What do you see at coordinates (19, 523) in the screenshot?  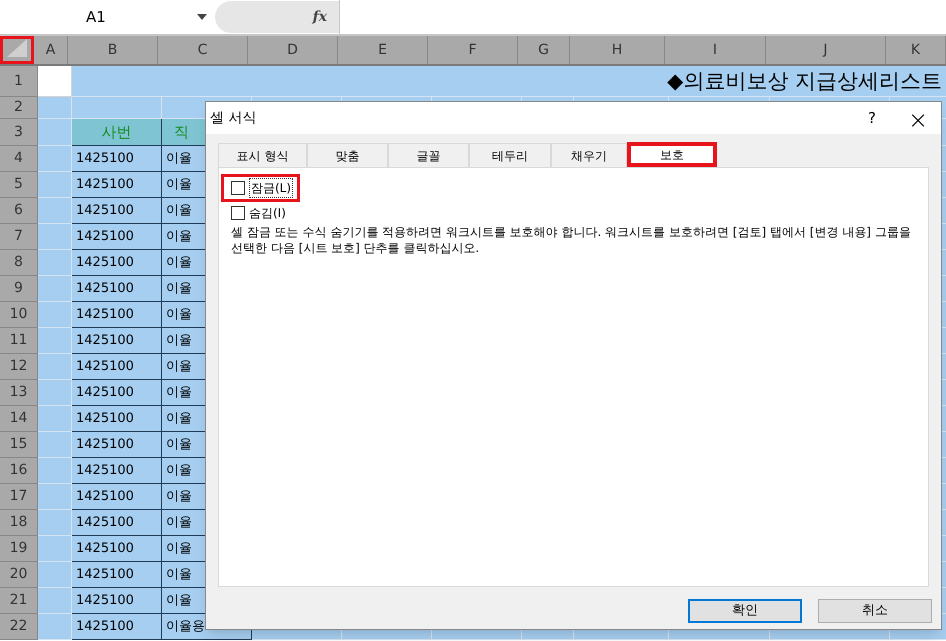 I see `row-header: 18` at bounding box center [19, 523].